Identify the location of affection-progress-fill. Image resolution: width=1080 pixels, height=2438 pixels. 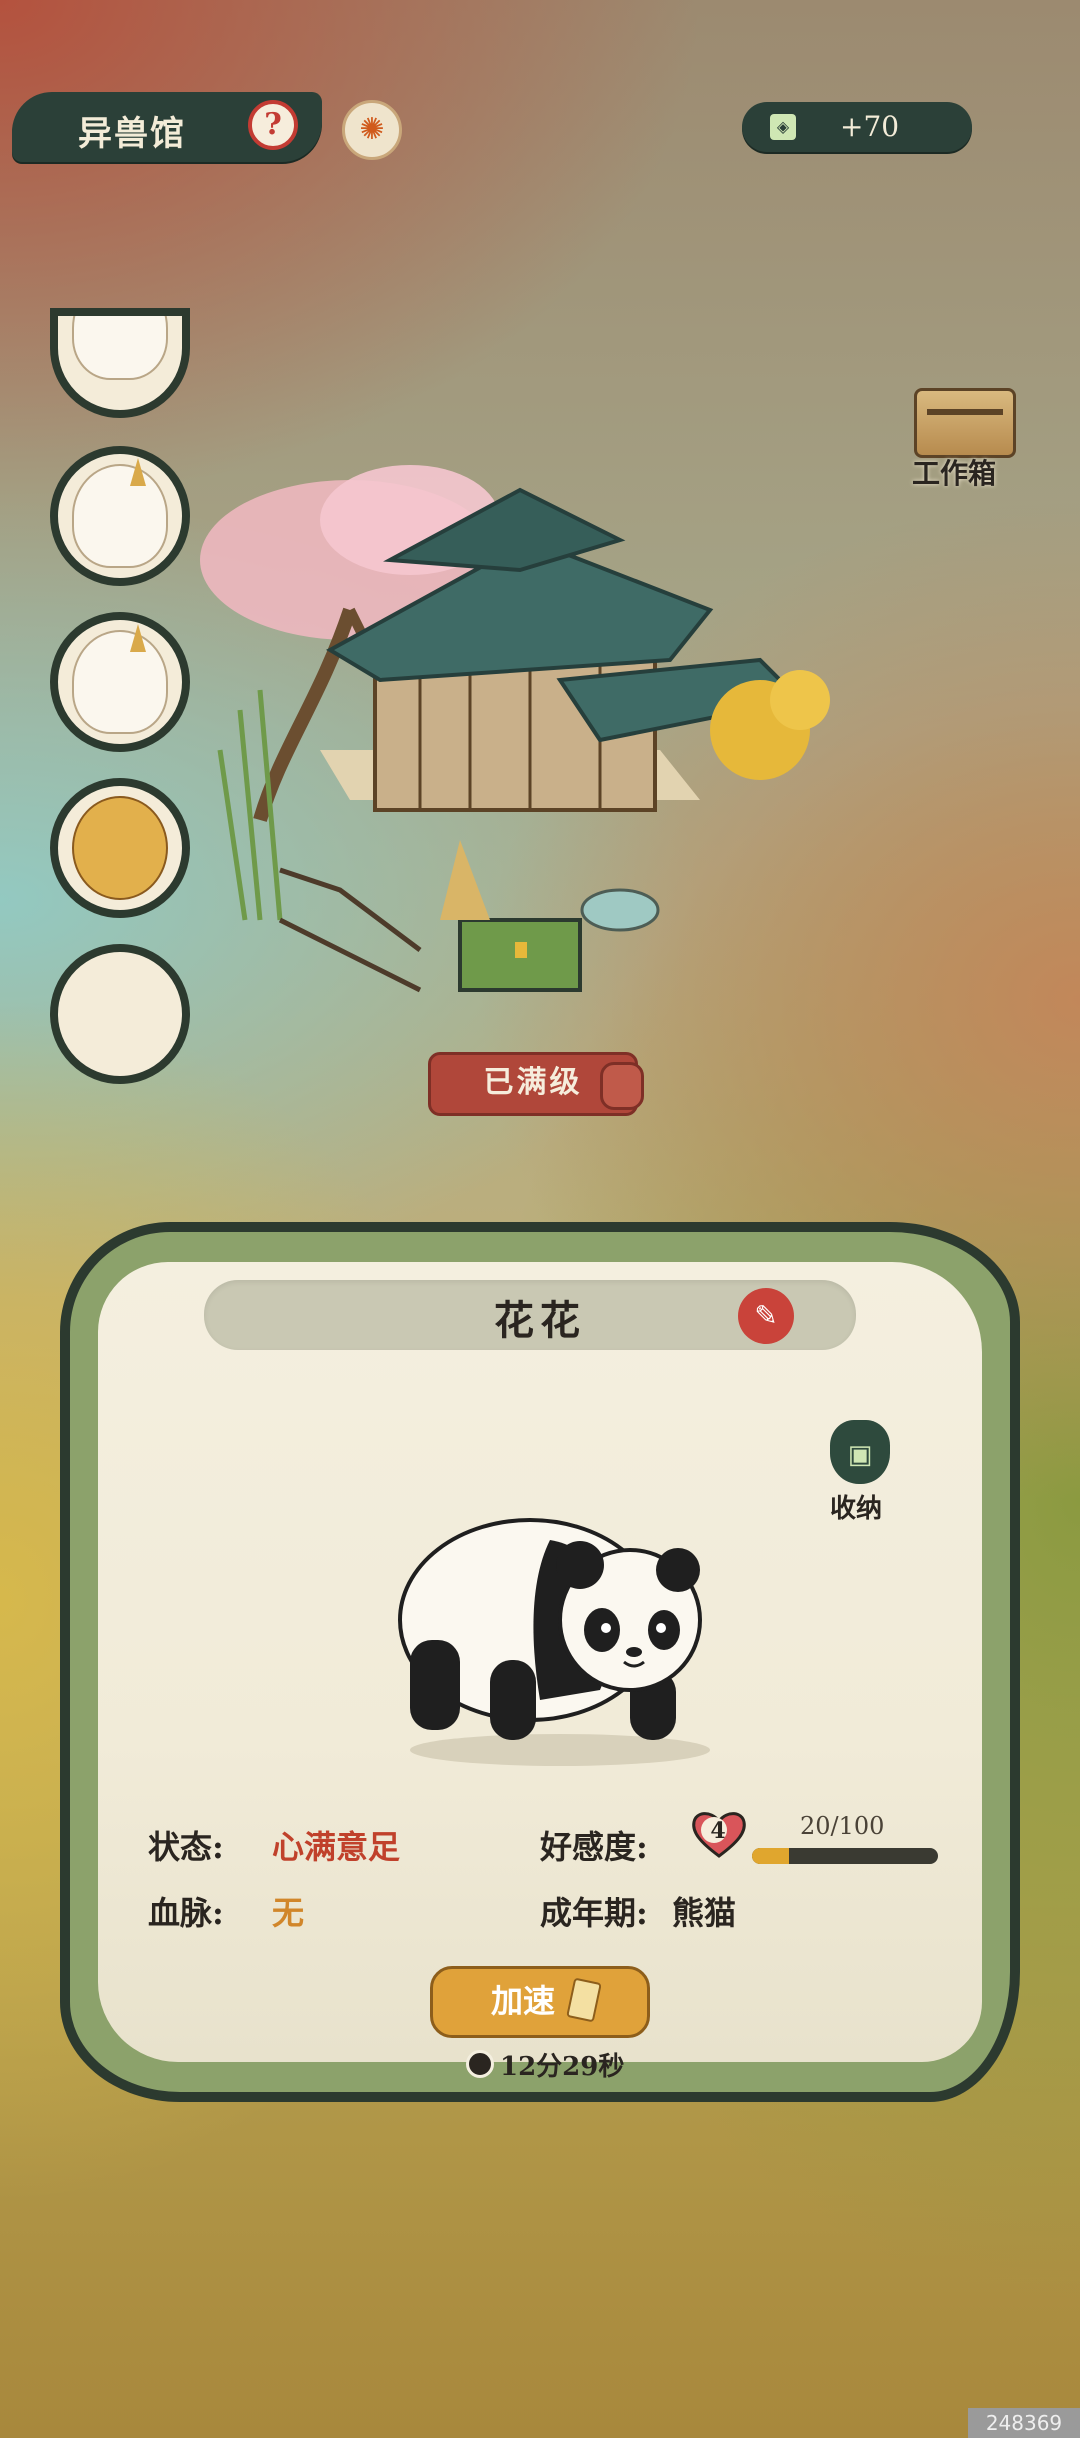
(771, 1856).